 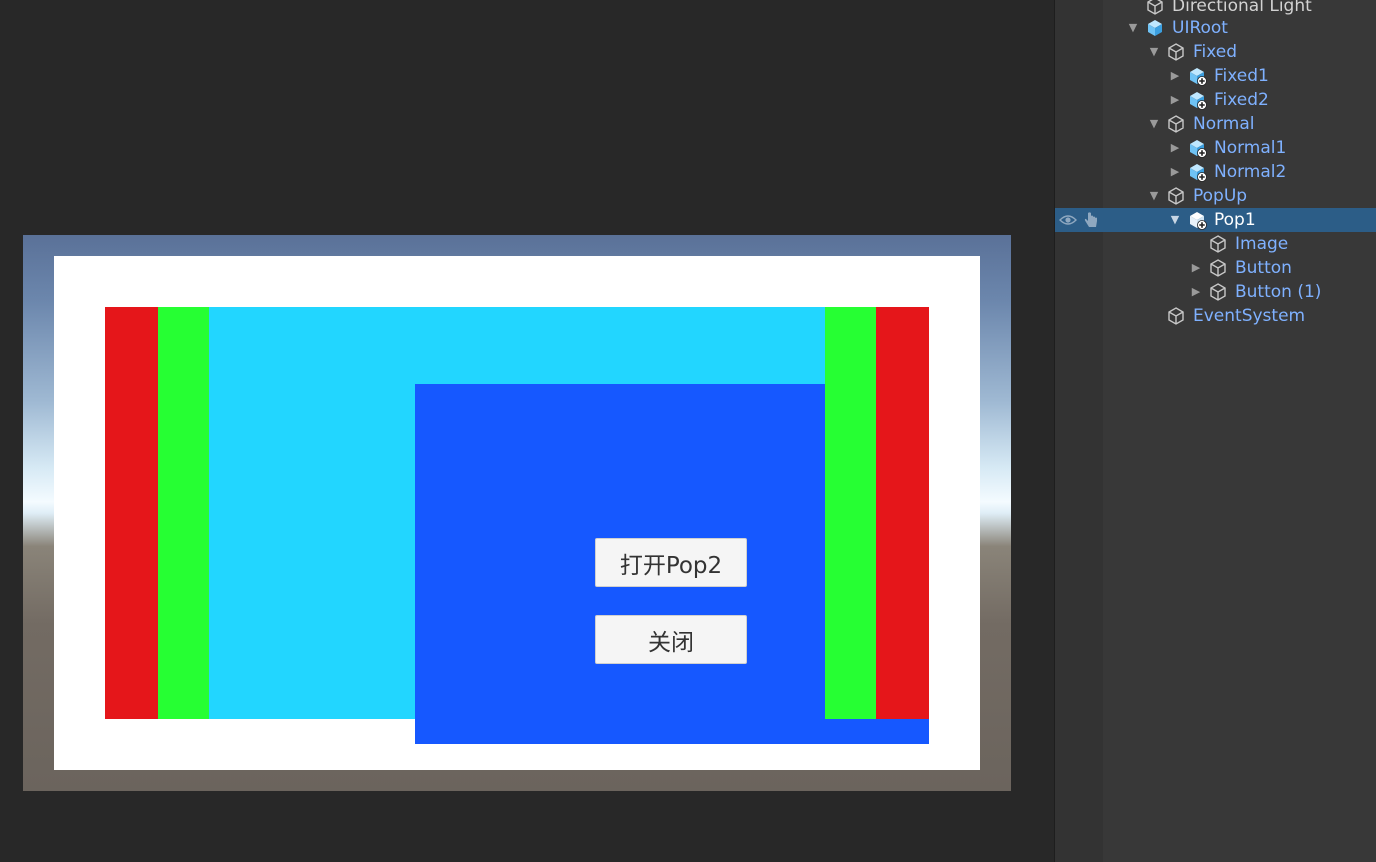 I want to click on hierarchy-item-label: PopUp, so click(x=1220, y=196).